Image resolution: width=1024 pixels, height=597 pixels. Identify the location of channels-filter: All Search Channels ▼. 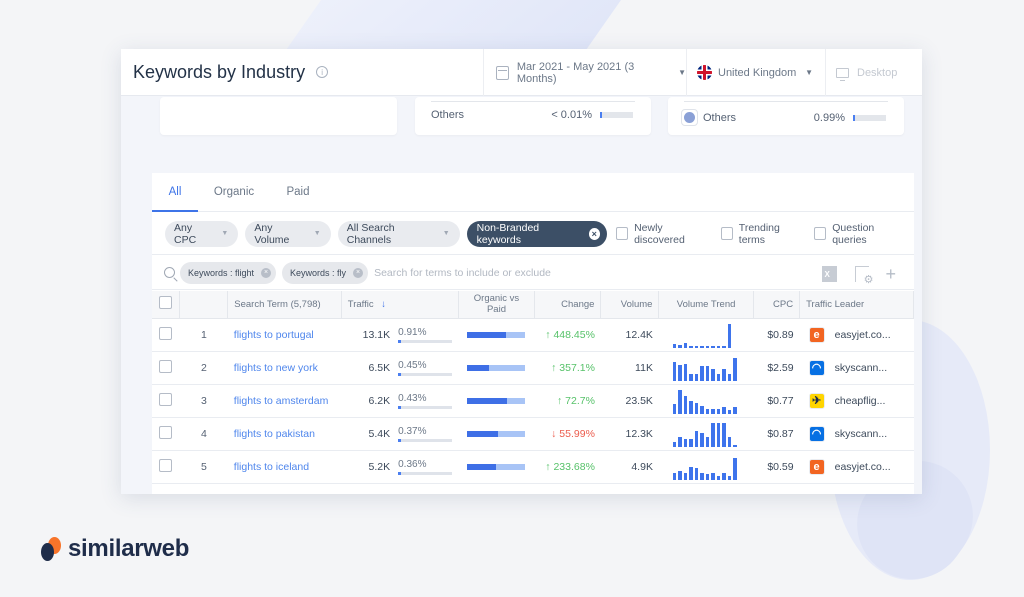
(398, 233).